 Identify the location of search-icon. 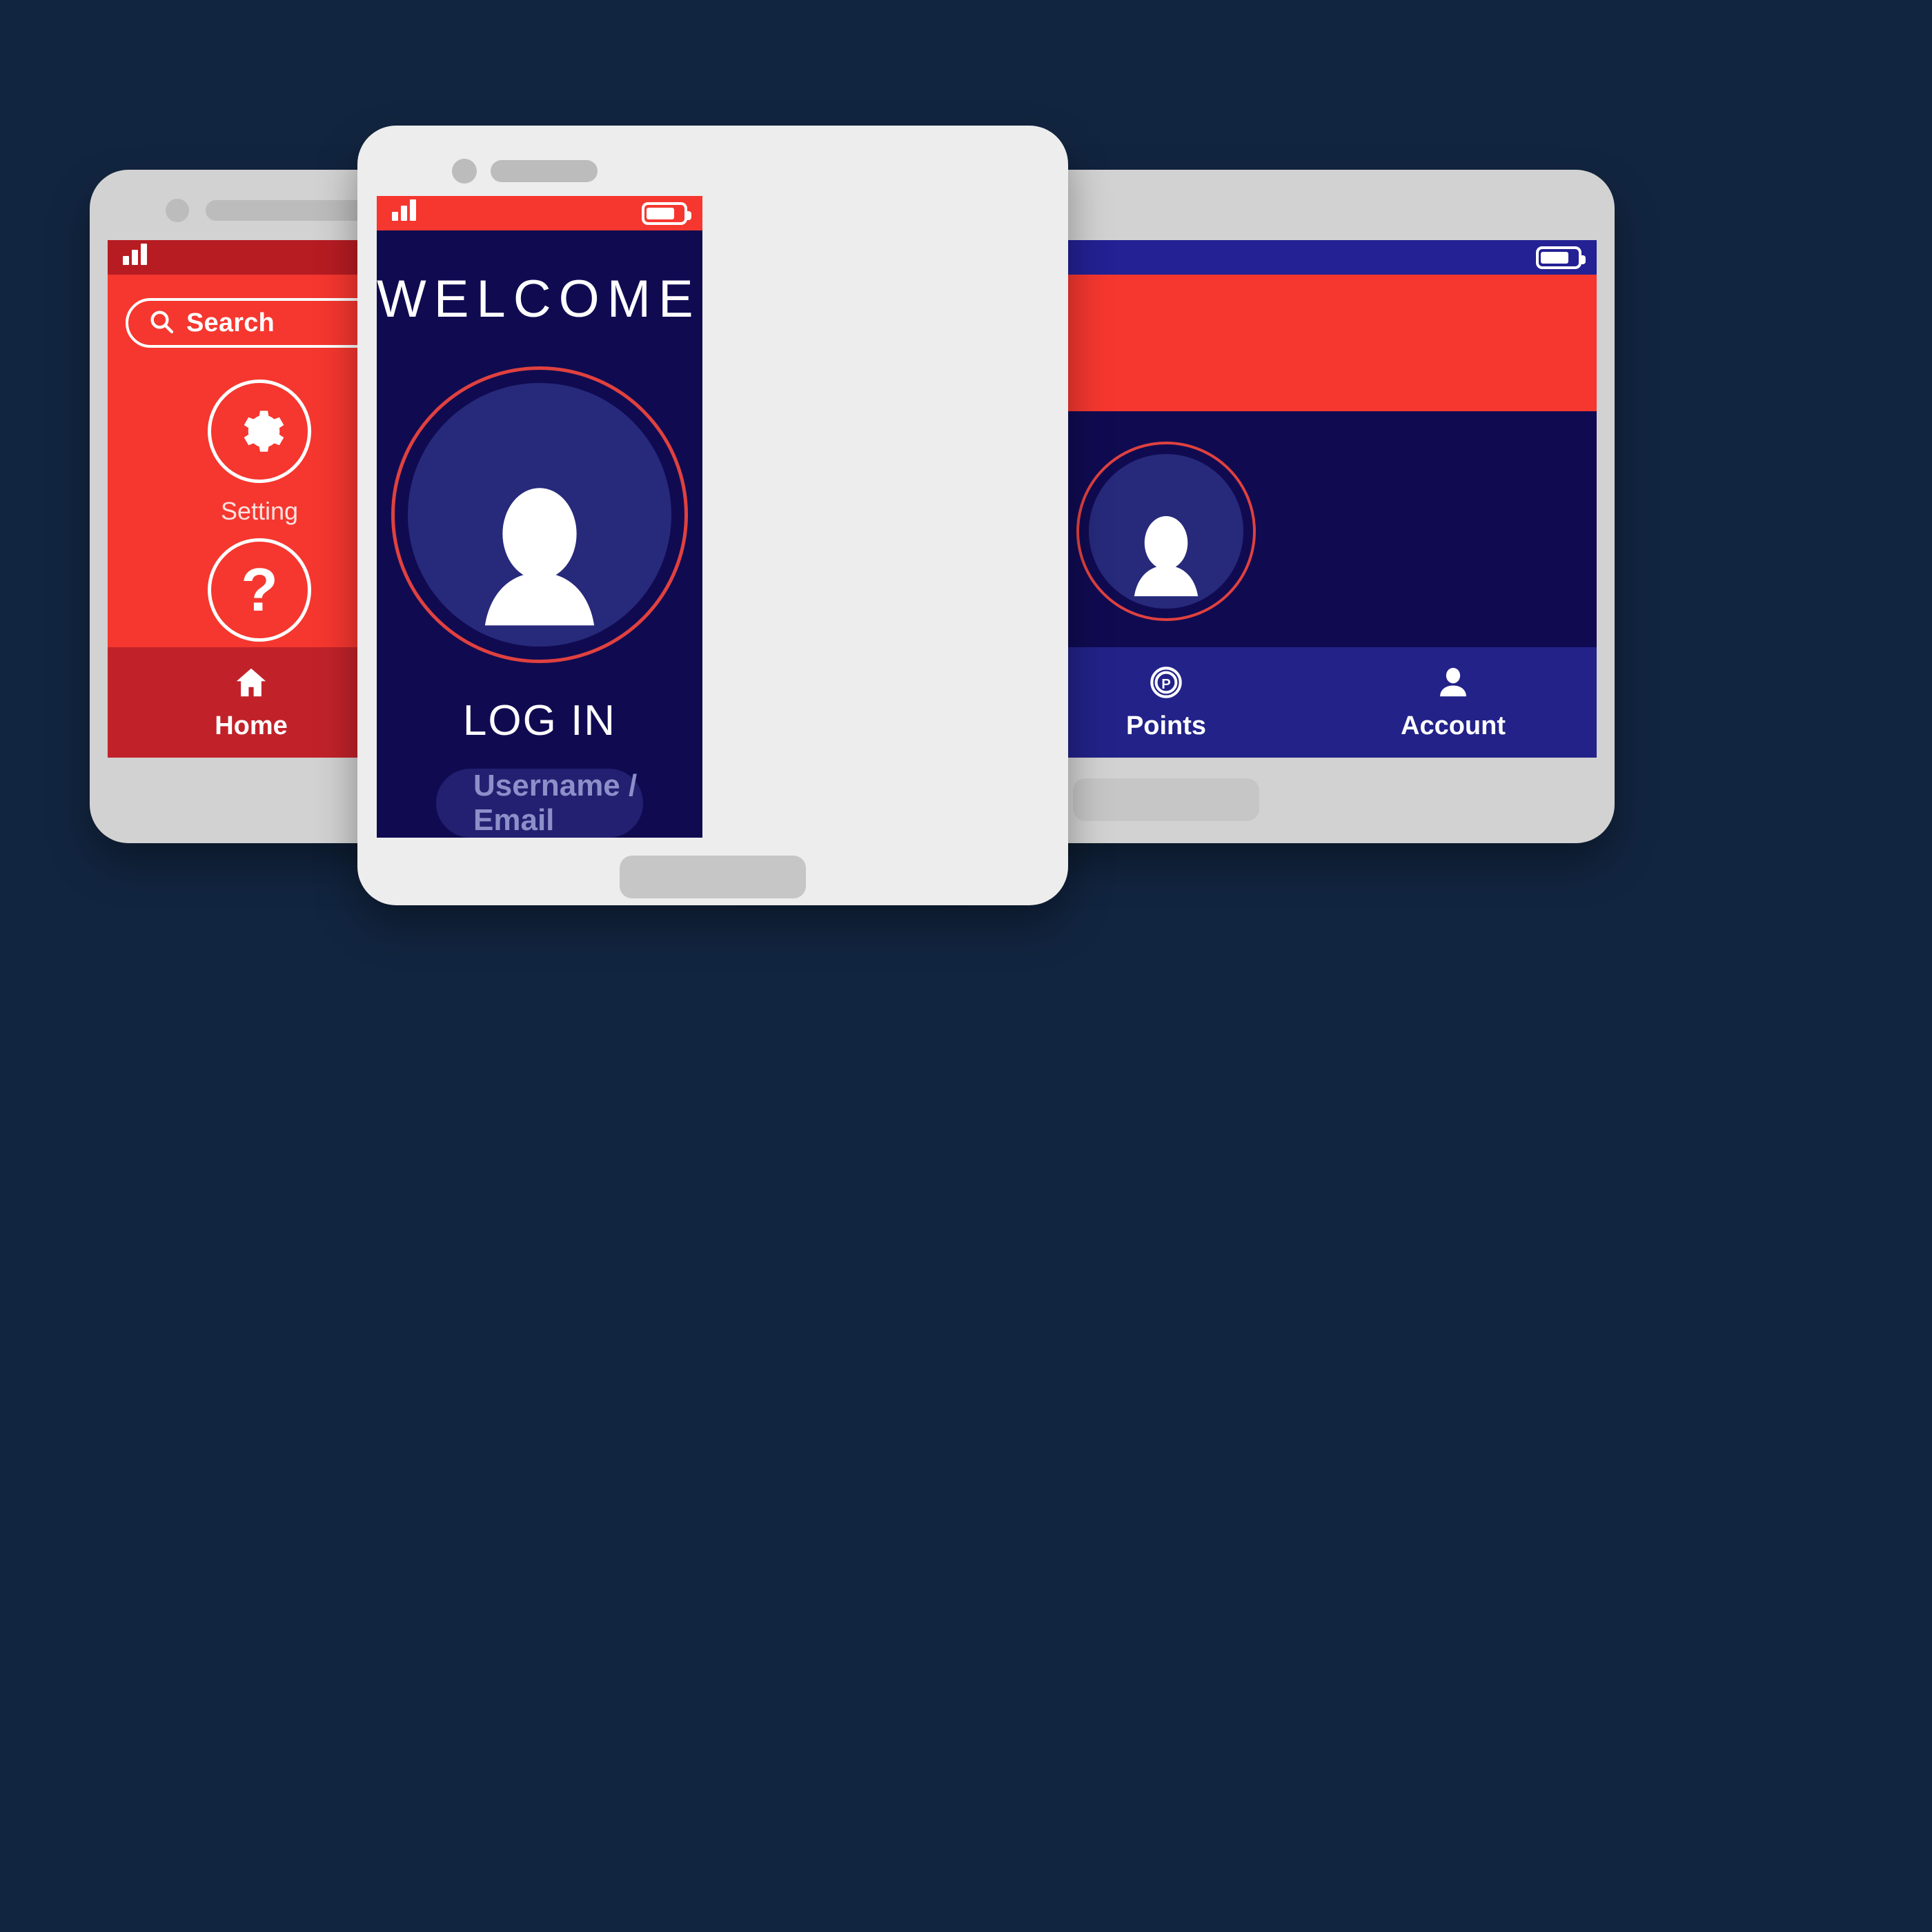
(161, 323).